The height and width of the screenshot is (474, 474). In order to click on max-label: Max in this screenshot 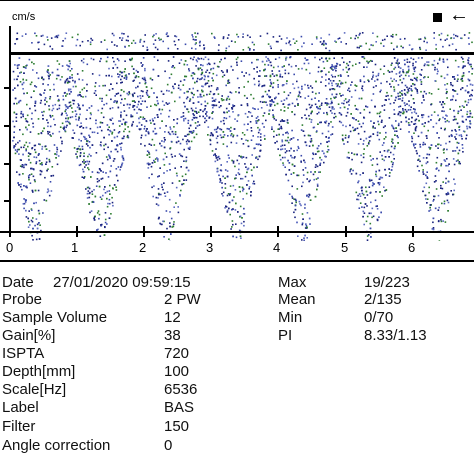, I will do `click(292, 282)`.